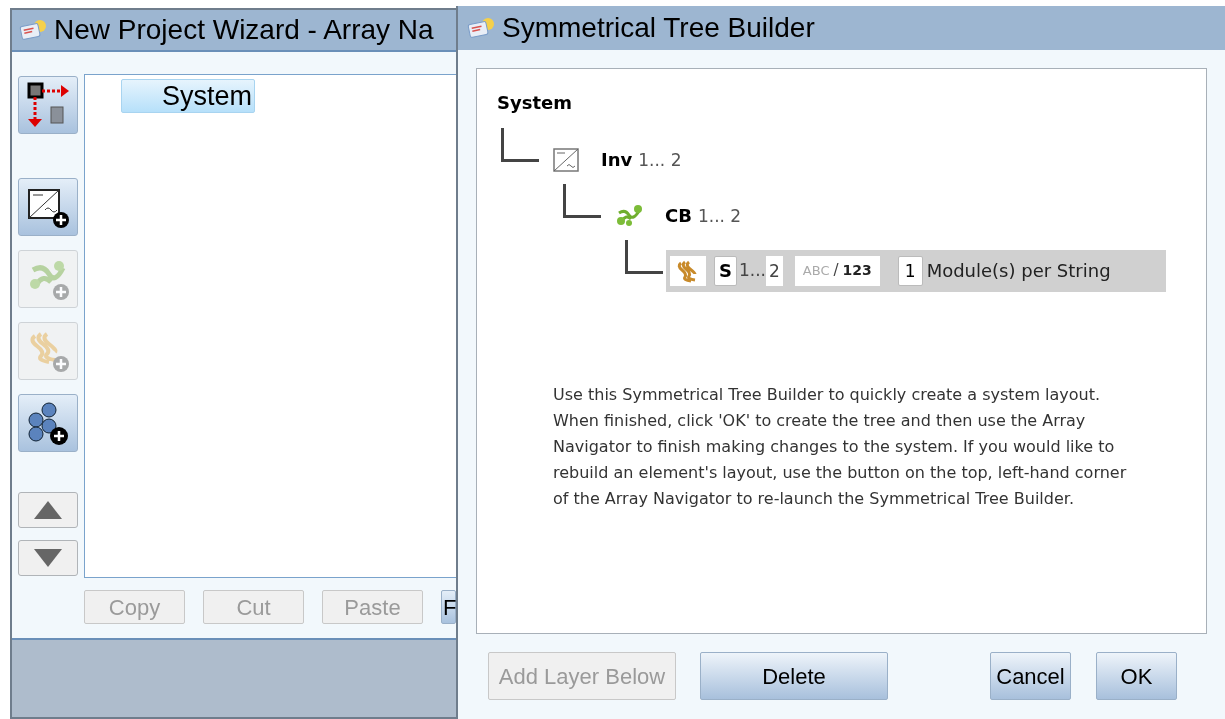  I want to click on name-field: S, so click(725, 270).